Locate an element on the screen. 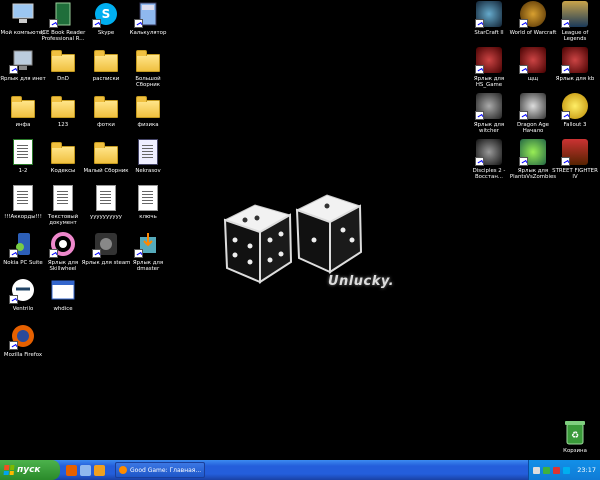 The height and width of the screenshot is (480, 600). tray-skype-icon is located at coordinates (567, 470).